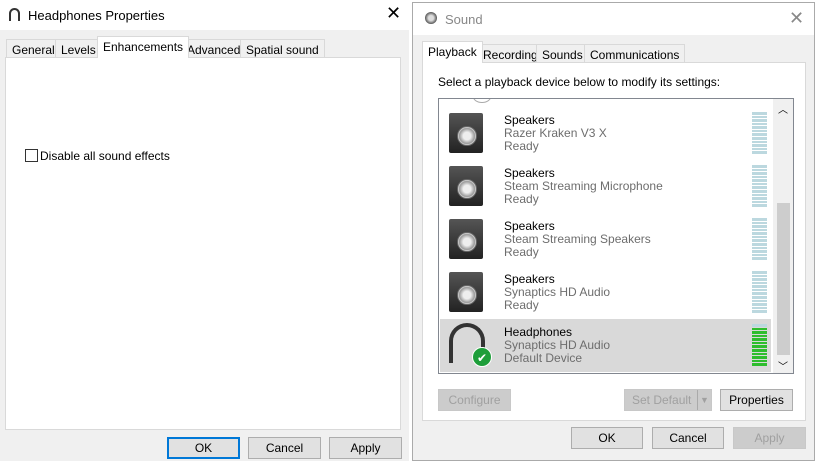 The height and width of the screenshot is (461, 815). What do you see at coordinates (605, 133) in the screenshot?
I see `device-item: Speakers Razer Kraken V3 X Ready` at bounding box center [605, 133].